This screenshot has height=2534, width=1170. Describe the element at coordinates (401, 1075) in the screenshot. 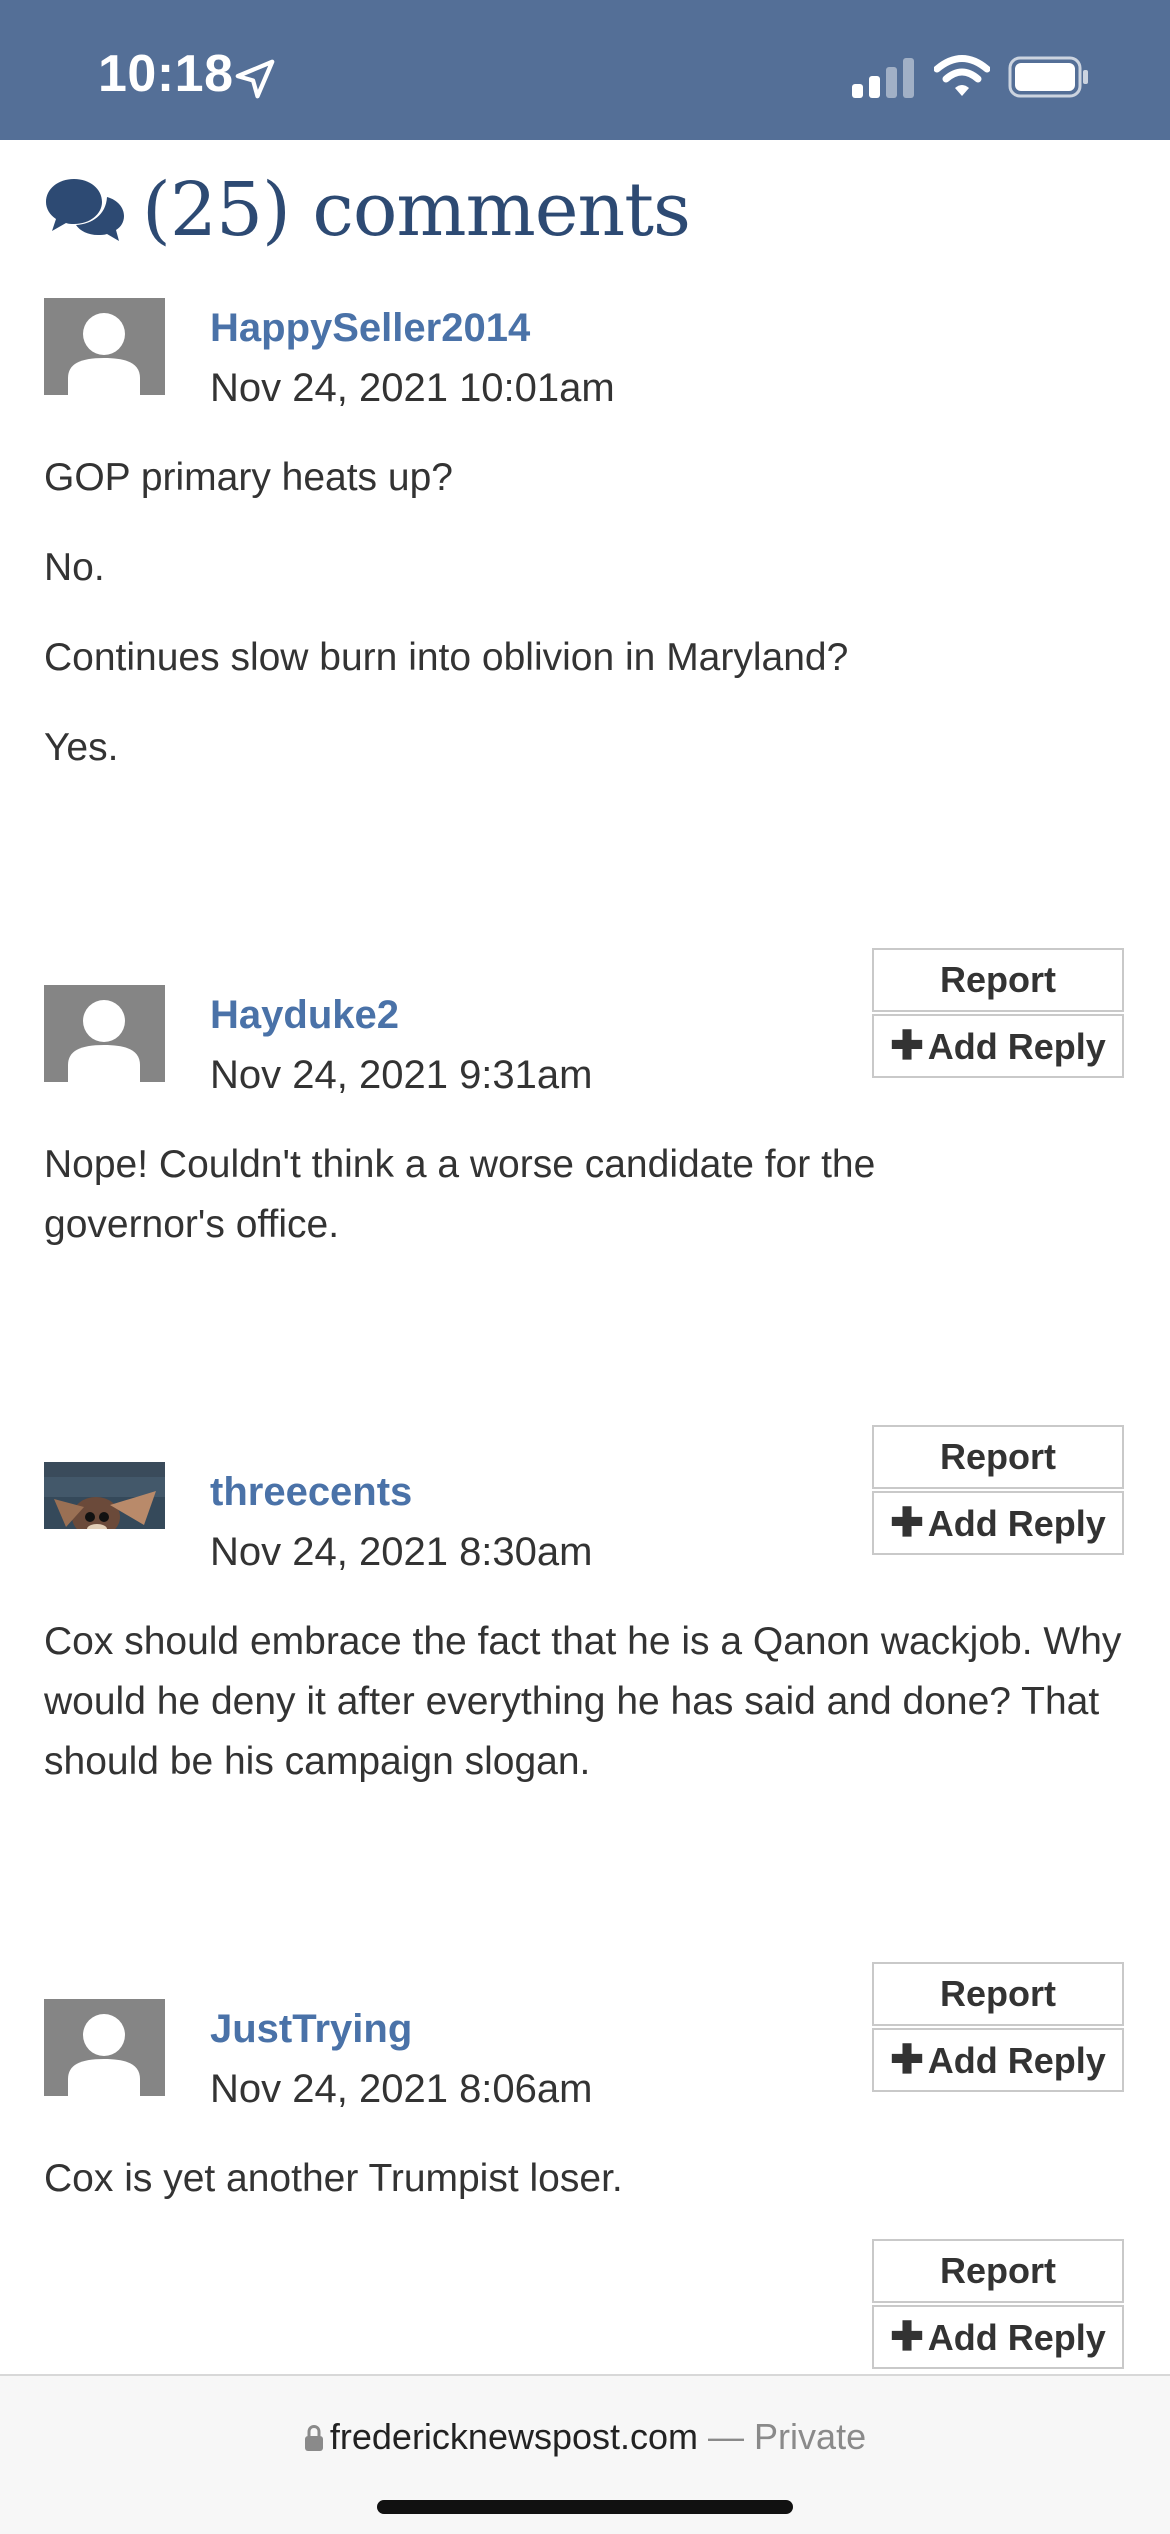

I see `comment-timestamp: Nov 24, 2021 9:31am` at that location.